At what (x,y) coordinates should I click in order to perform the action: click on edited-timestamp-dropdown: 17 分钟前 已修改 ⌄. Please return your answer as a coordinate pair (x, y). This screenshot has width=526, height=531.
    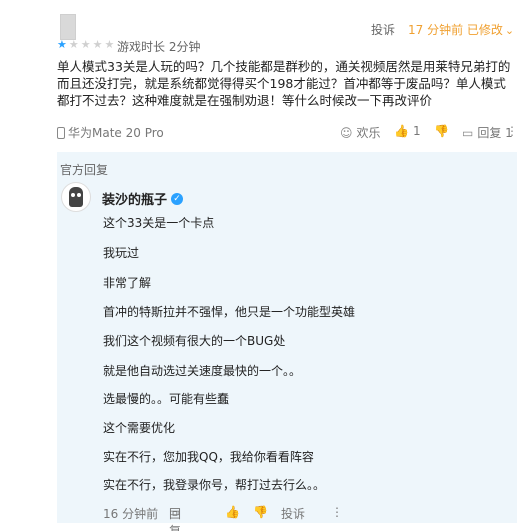
    Looking at the image, I should click on (461, 29).